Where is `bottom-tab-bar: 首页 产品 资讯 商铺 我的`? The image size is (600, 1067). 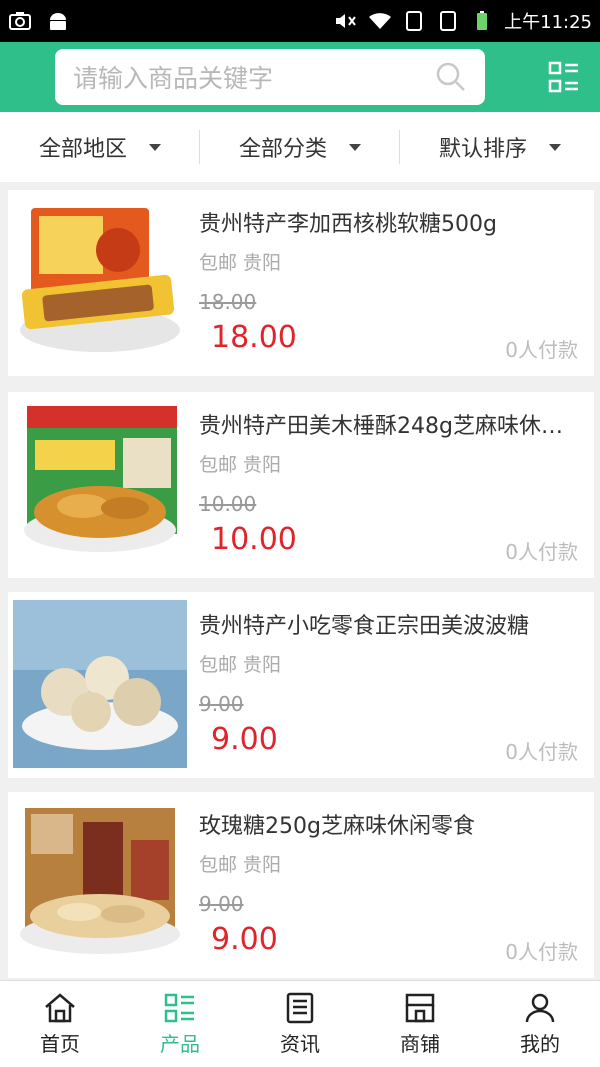 bottom-tab-bar: 首页 产品 资讯 商铺 我的 is located at coordinates (300, 1023).